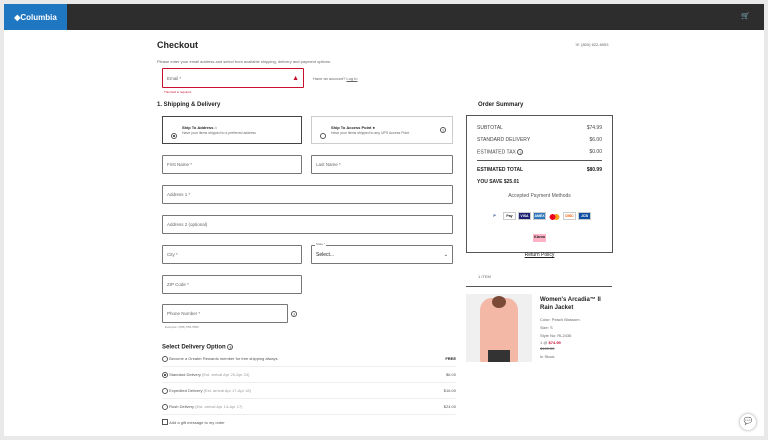 The height and width of the screenshot is (440, 768). I want to click on phone-number: ☏ (800) 622-6953, so click(591, 44).